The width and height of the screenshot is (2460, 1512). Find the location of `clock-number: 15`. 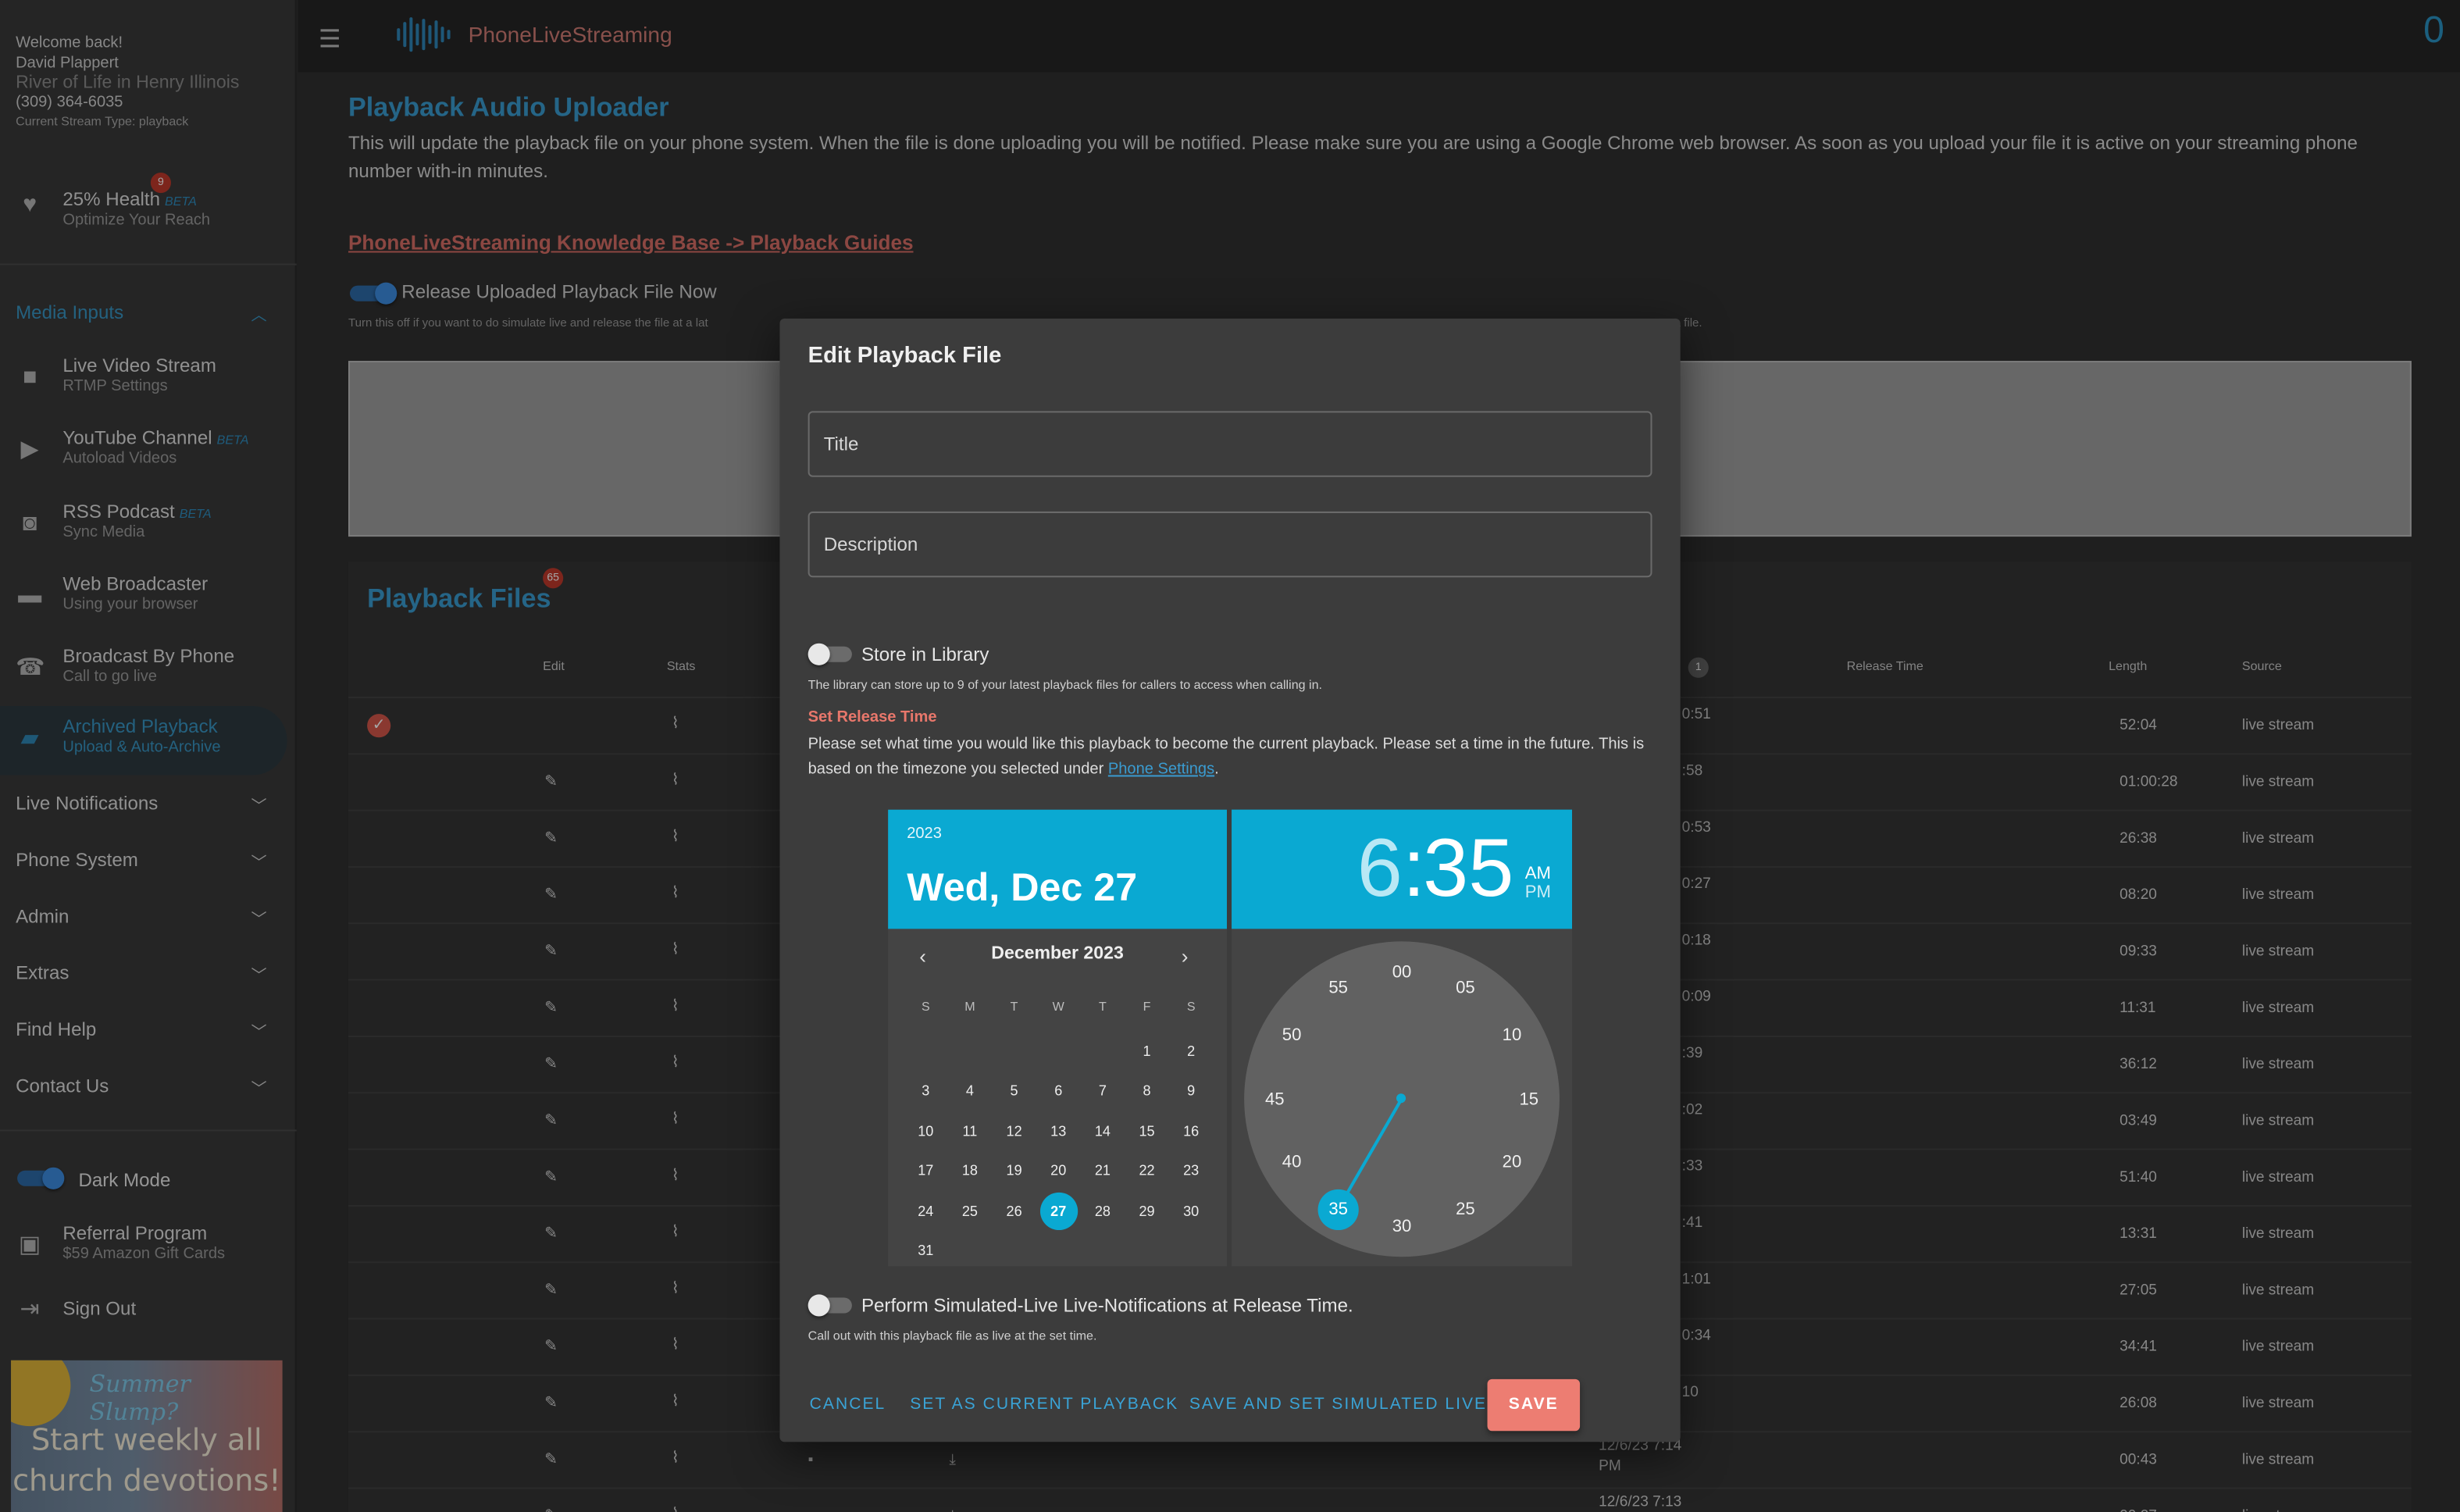

clock-number: 15 is located at coordinates (1529, 1099).